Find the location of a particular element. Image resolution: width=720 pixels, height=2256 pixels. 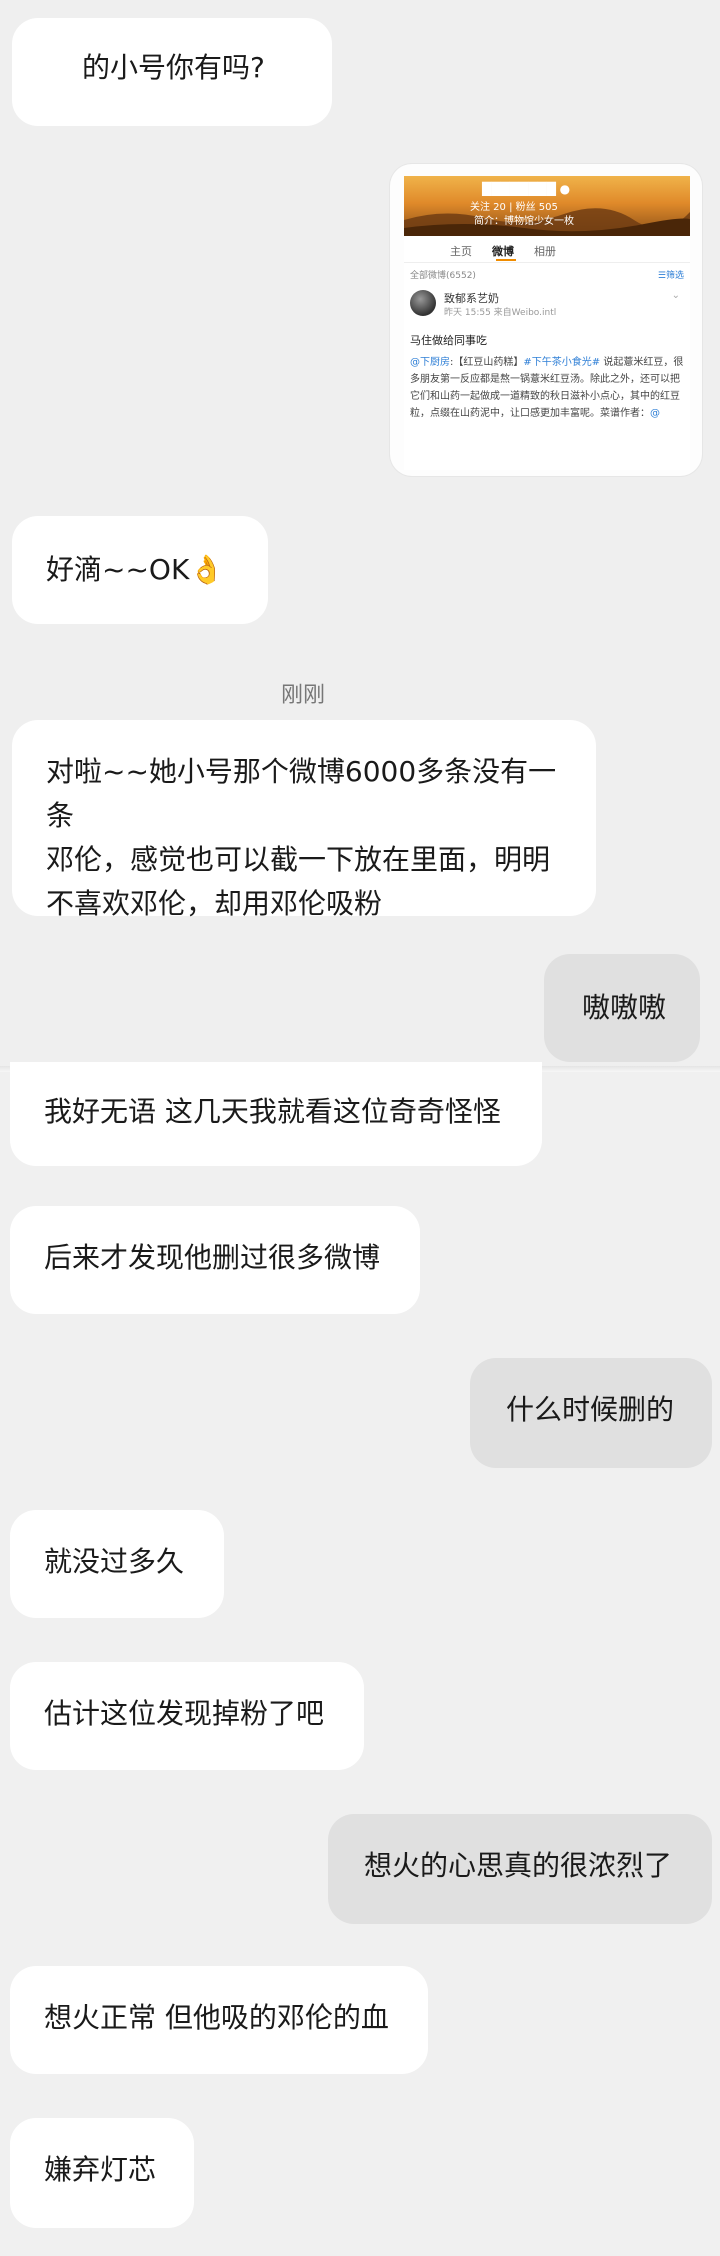

filter-button: ☰筛选 is located at coordinates (670, 276).